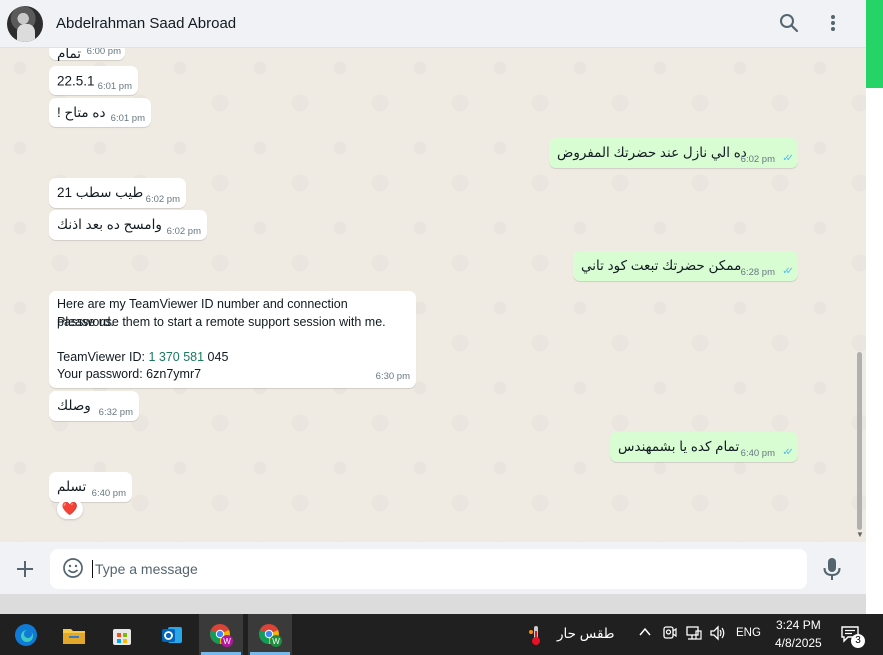  I want to click on text-caret, so click(92, 569).